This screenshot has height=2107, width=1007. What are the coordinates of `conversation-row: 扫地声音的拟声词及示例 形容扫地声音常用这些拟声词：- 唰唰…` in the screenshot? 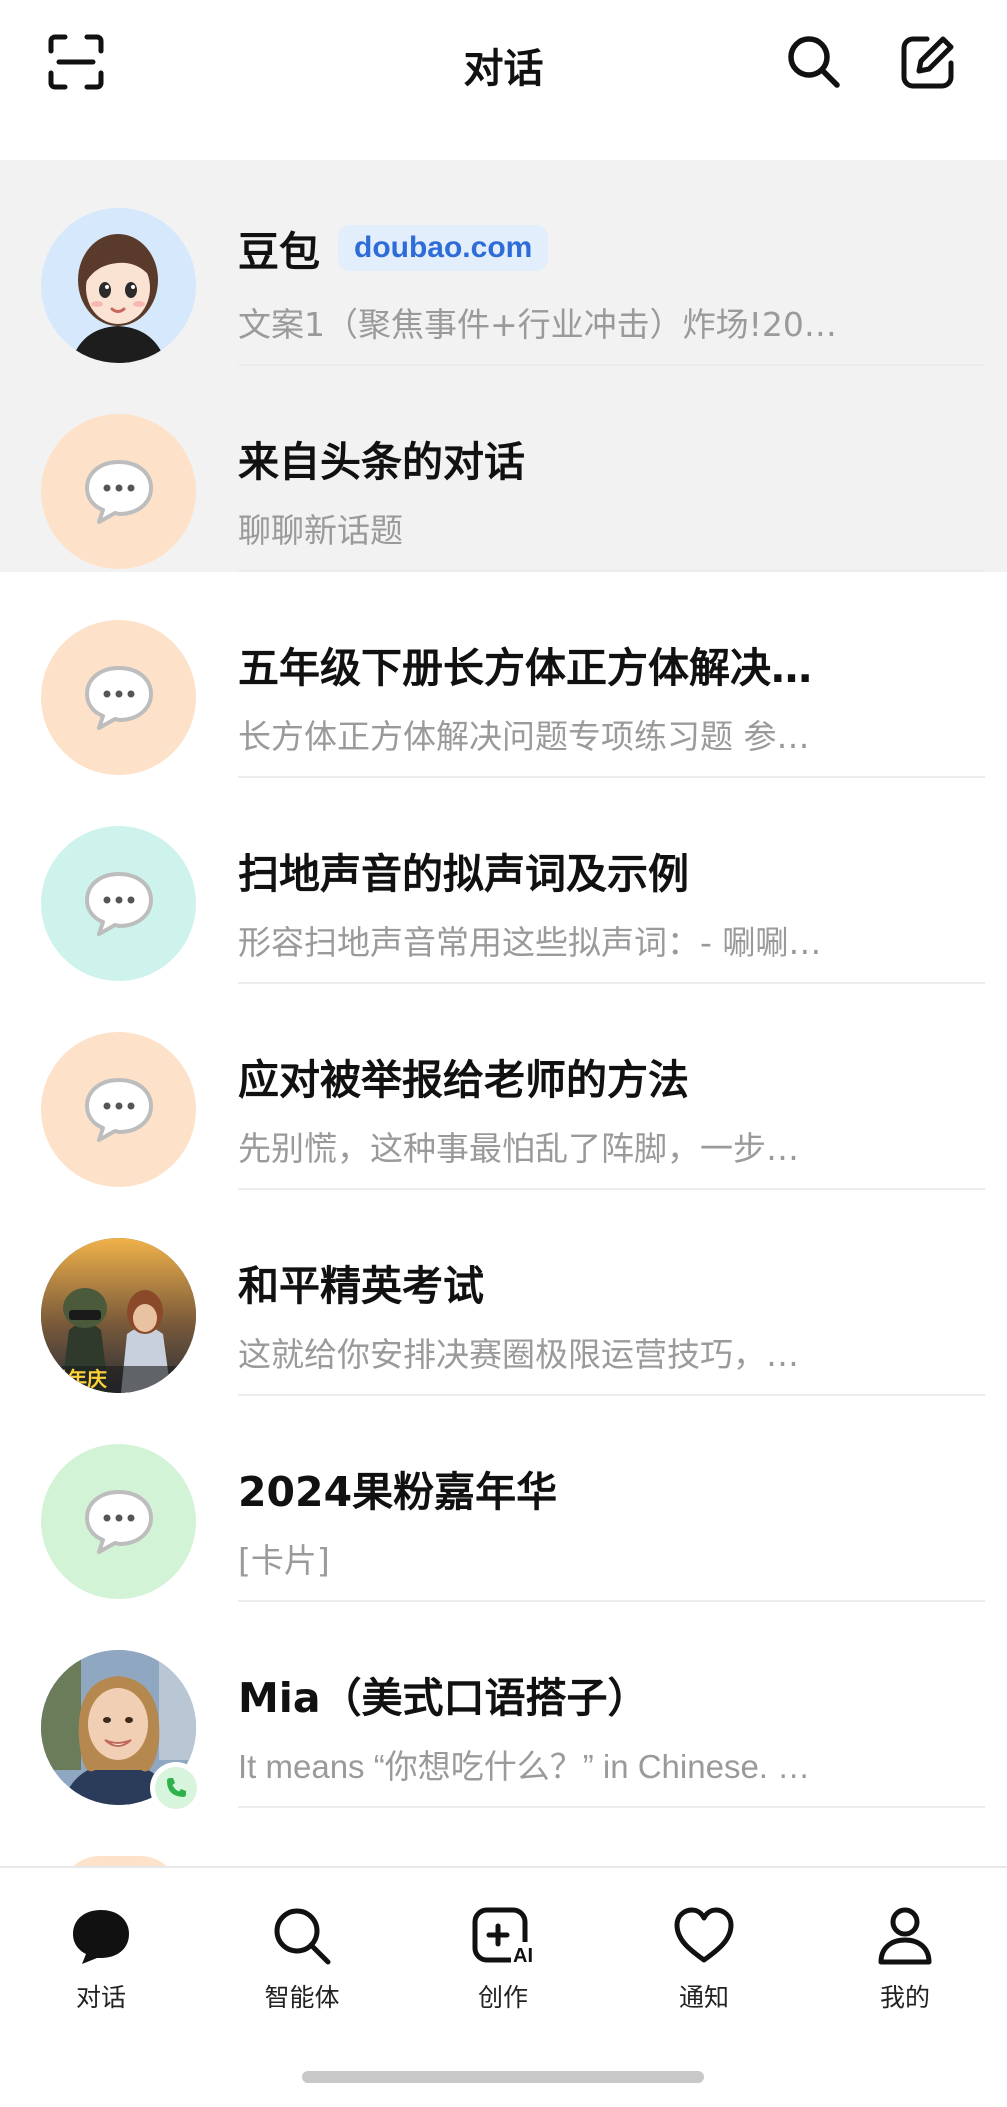 It's located at (503, 881).